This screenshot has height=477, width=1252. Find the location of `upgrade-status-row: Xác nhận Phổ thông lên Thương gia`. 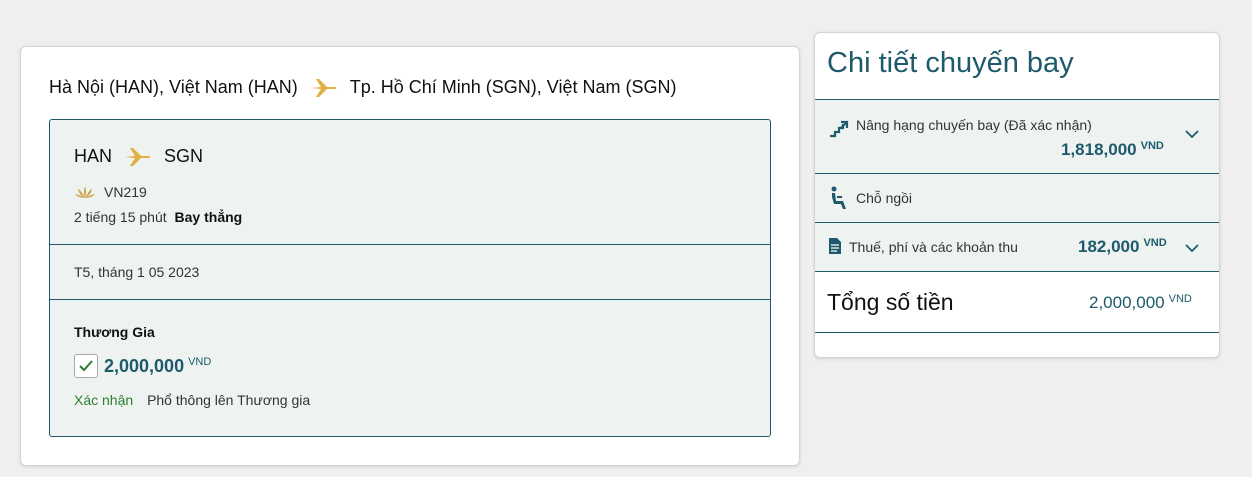

upgrade-status-row: Xác nhận Phổ thông lên Thương gia is located at coordinates (192, 400).